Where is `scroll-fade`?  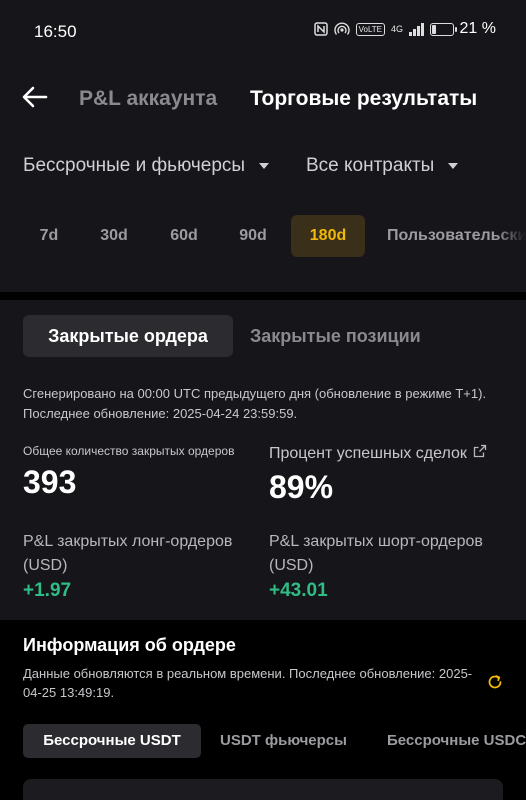 scroll-fade is located at coordinates (511, 235).